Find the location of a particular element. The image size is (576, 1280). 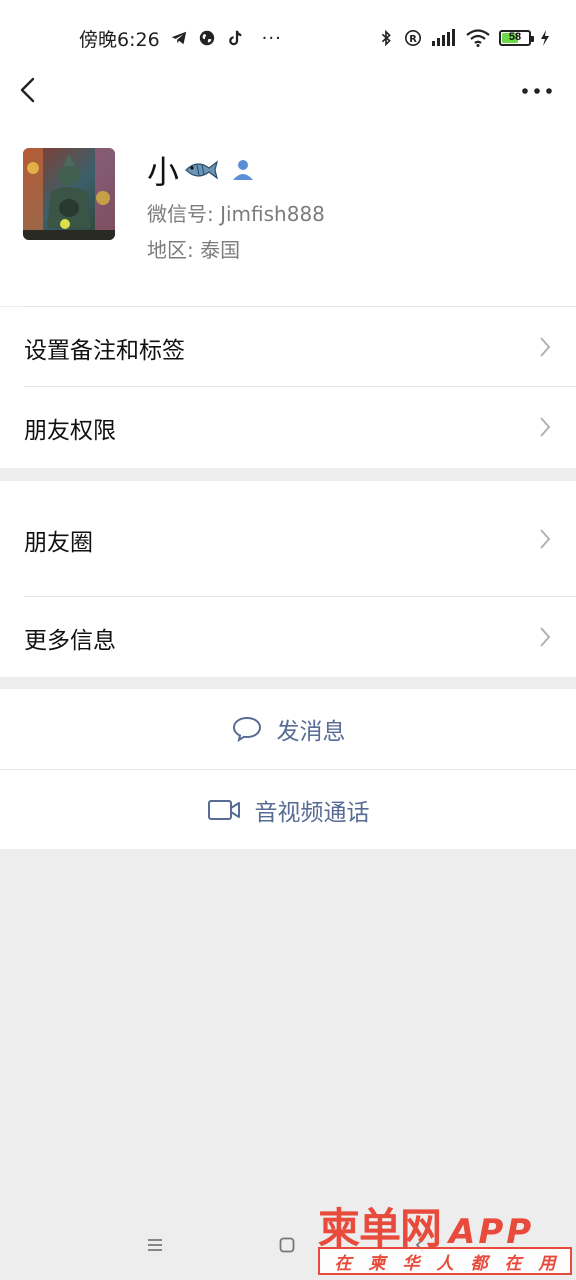

svg-text: R is located at coordinates (413, 39).